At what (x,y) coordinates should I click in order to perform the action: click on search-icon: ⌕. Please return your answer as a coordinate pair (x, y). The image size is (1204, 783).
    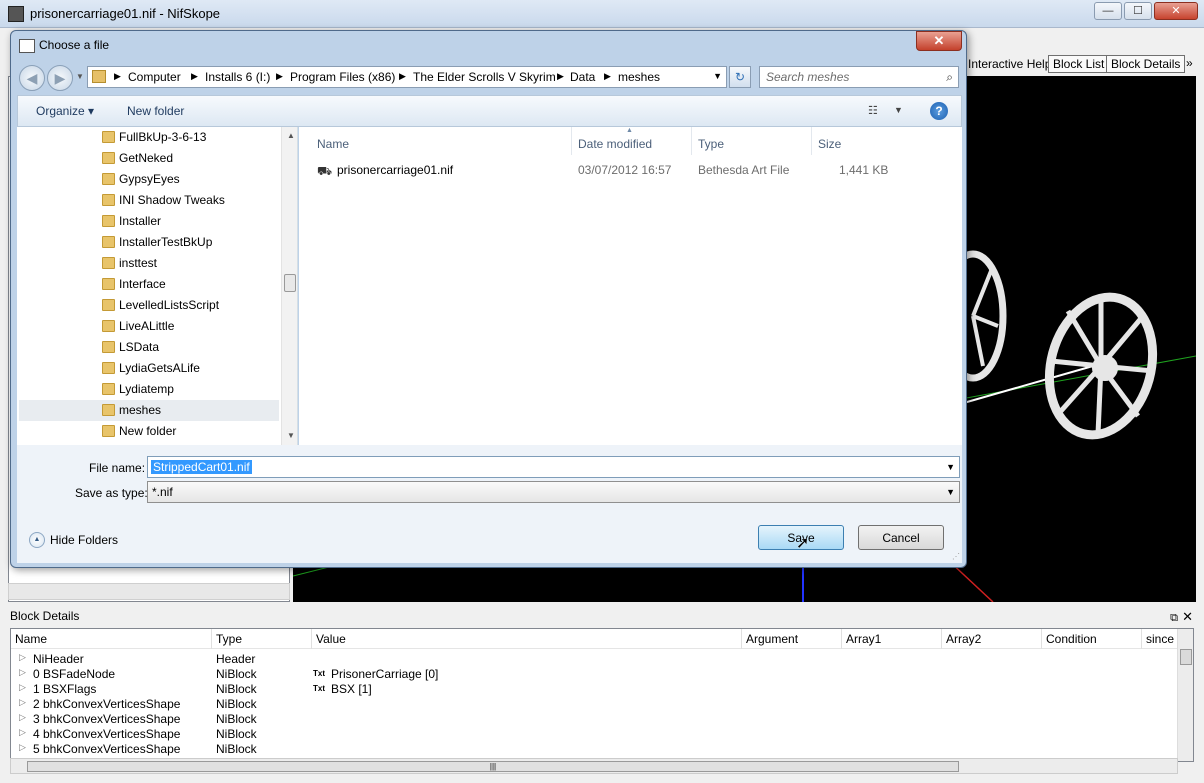
    Looking at the image, I should click on (949, 77).